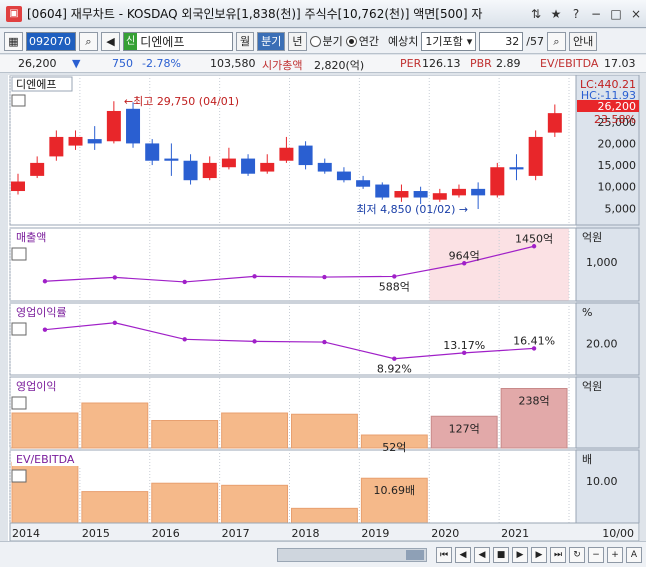 Image resolution: width=646 pixels, height=567 pixels. What do you see at coordinates (403, 41) in the screenshot?
I see `forecast-label: 예상치` at bounding box center [403, 41].